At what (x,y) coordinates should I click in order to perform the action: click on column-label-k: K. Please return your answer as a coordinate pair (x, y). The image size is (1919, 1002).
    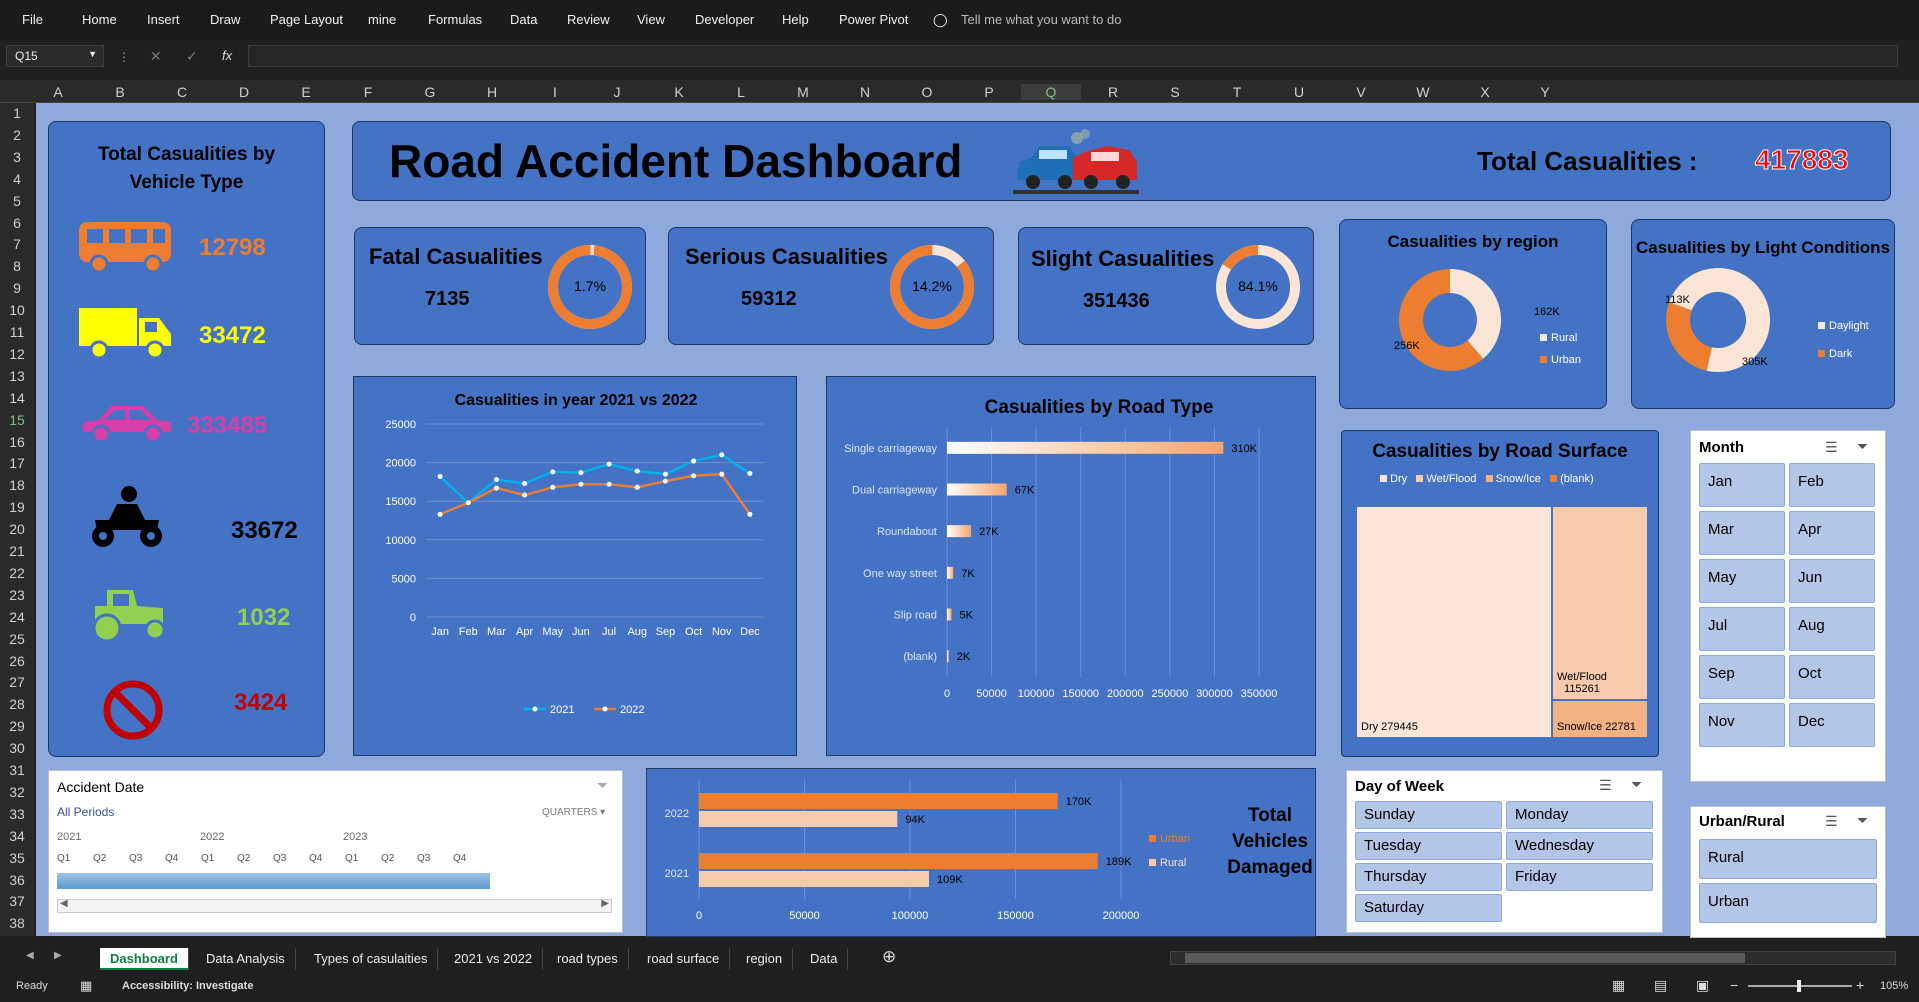
    Looking at the image, I should click on (679, 92).